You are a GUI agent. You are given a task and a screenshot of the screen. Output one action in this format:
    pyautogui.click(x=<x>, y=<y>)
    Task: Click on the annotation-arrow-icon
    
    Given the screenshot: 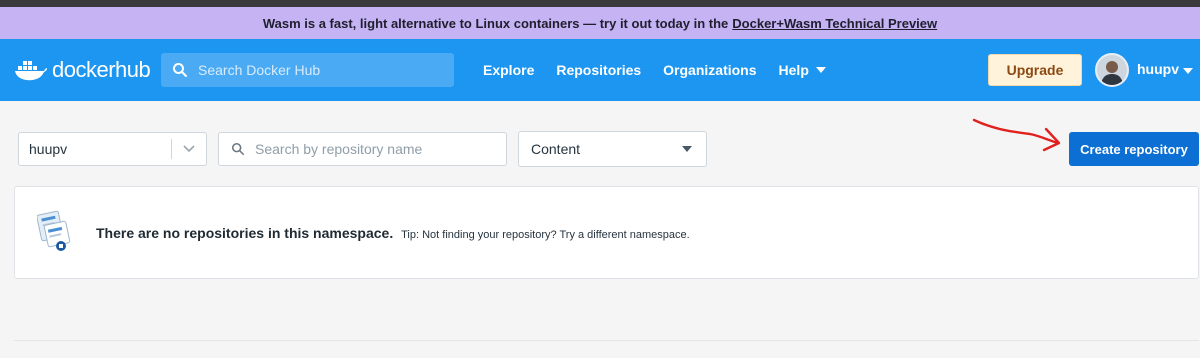 What is the action you would take?
    pyautogui.click(x=1016, y=135)
    